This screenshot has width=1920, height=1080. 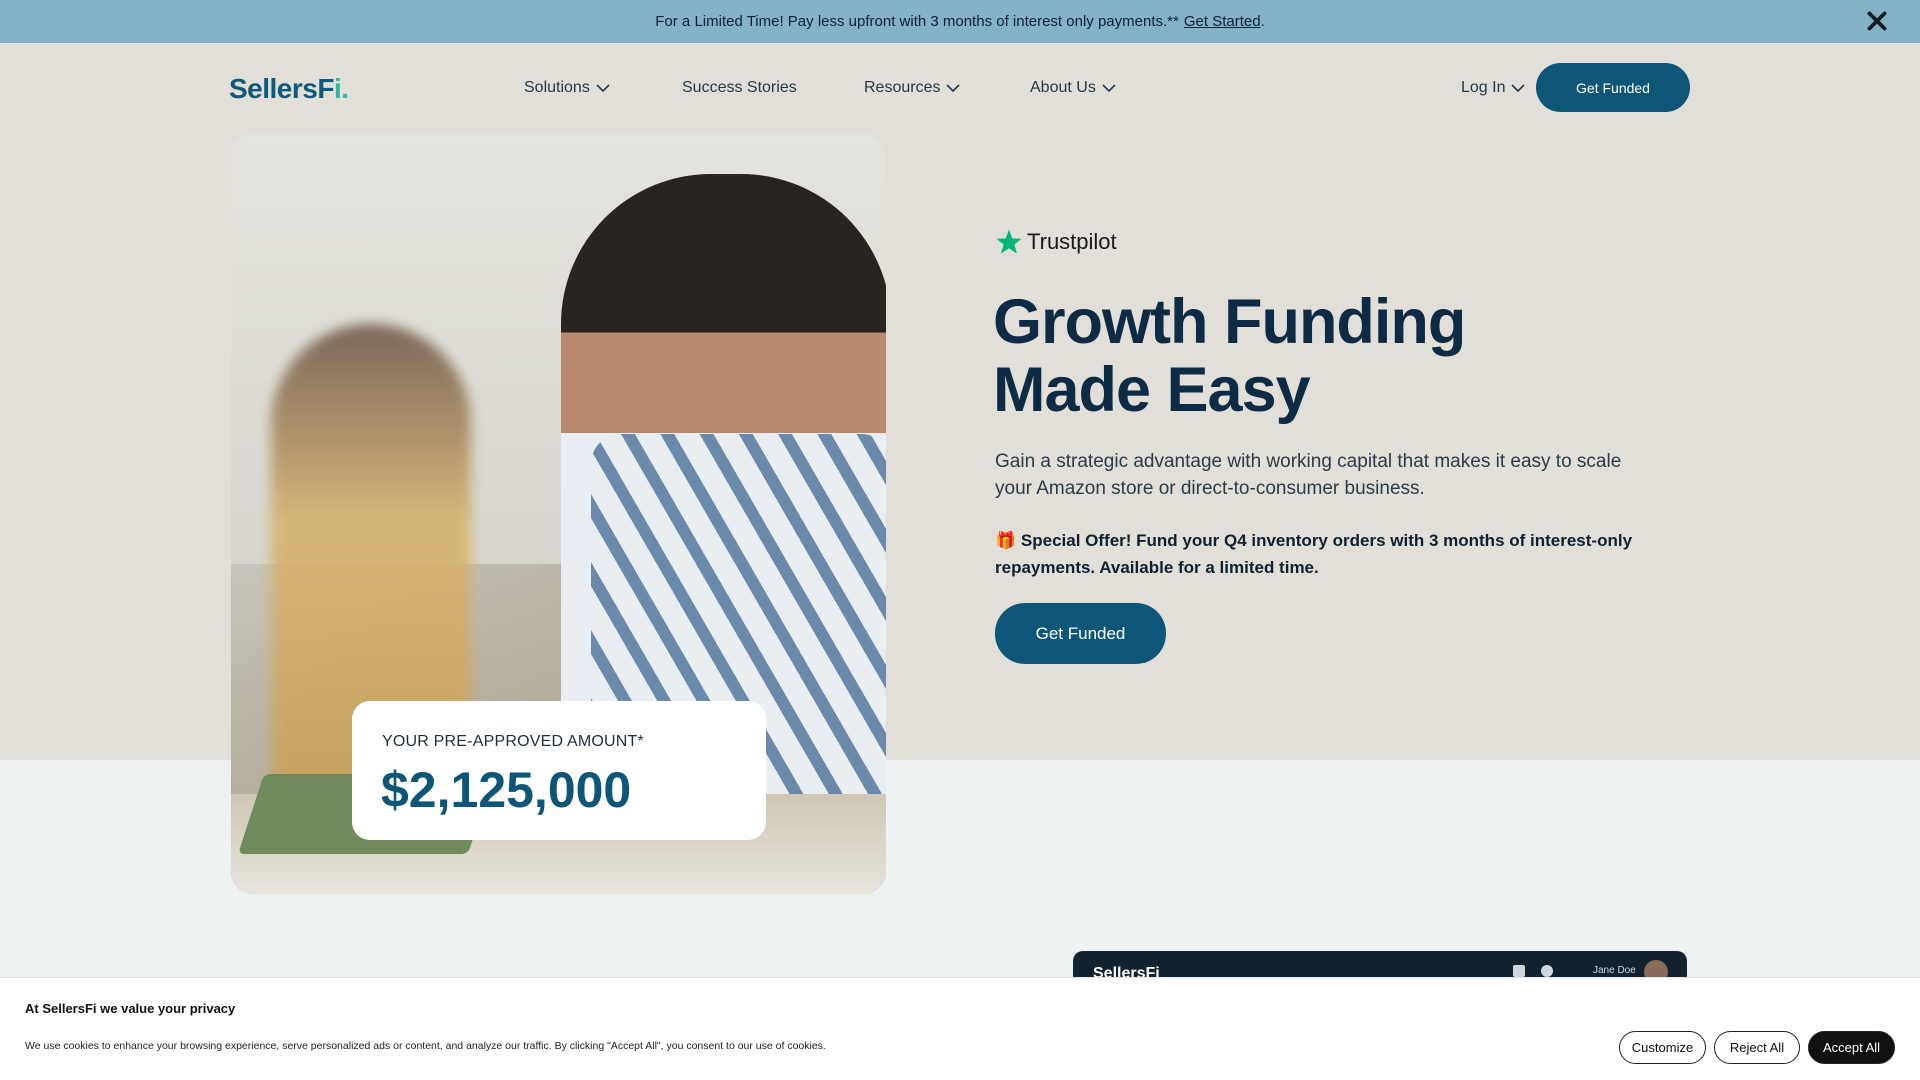 I want to click on hero-title: Growth Funding Made Easy, so click(x=1229, y=356).